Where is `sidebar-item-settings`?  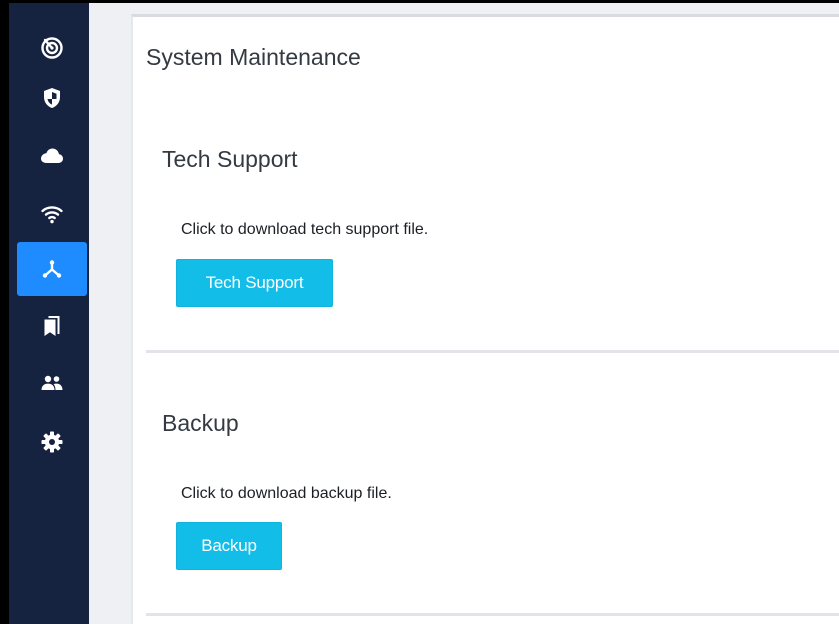
sidebar-item-settings is located at coordinates (52, 442).